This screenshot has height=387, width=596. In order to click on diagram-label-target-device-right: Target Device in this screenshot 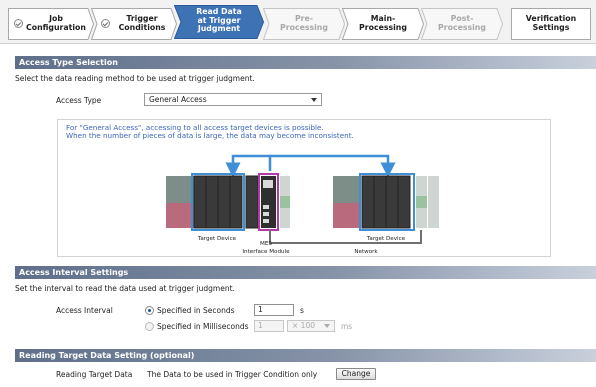, I will do `click(386, 239)`.